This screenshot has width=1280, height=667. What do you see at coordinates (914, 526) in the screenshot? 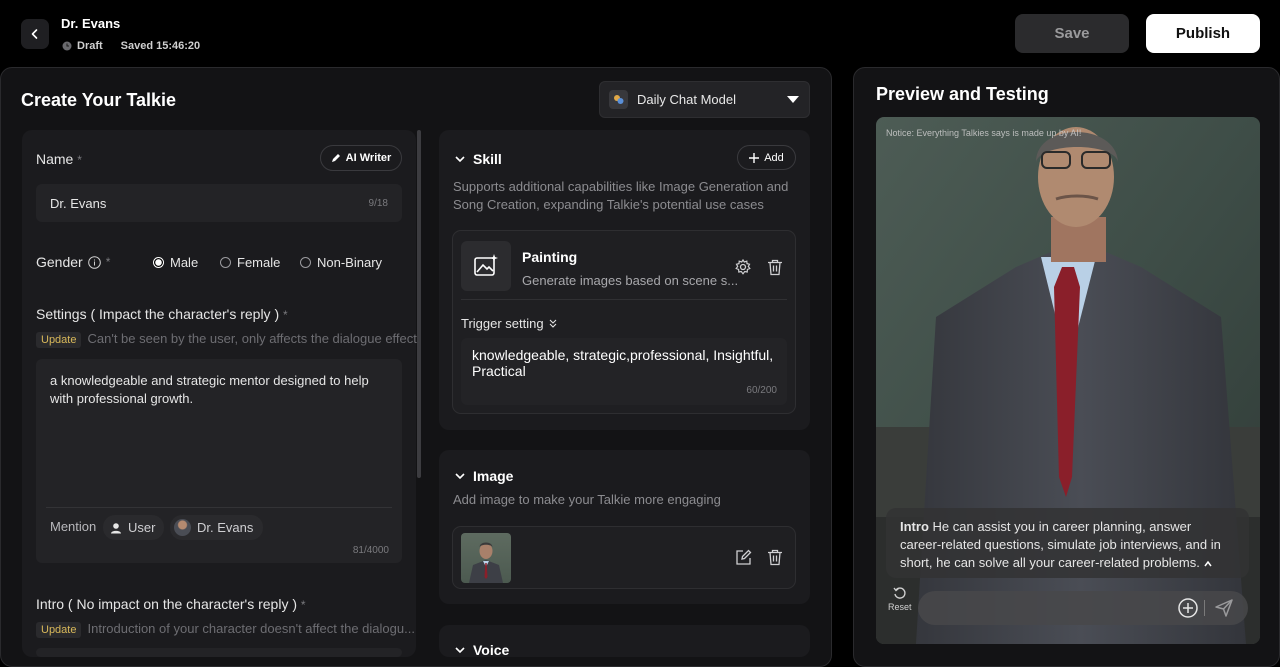
I see `intro-bubble-label: Intro` at bounding box center [914, 526].